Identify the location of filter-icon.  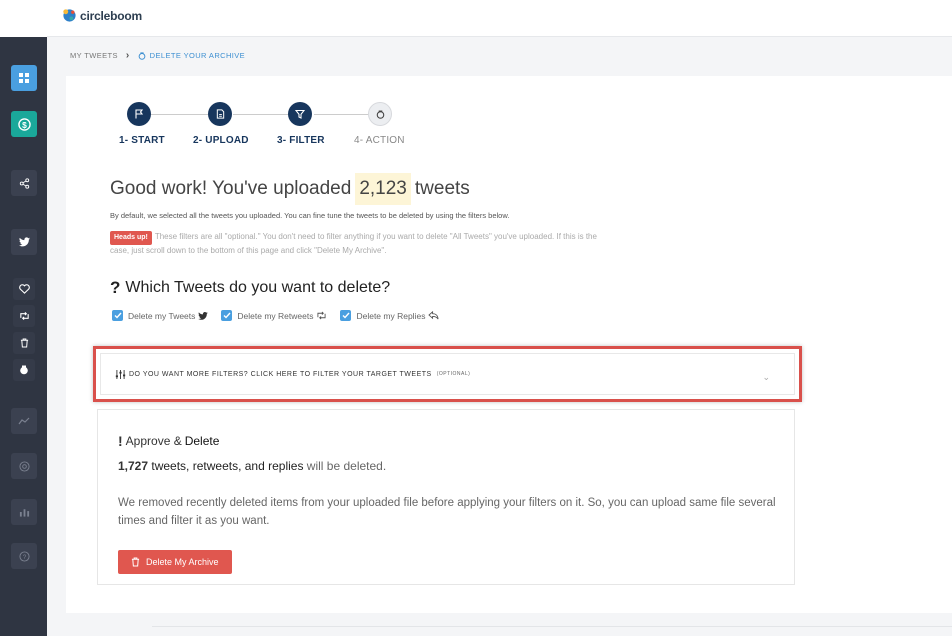
(300, 114).